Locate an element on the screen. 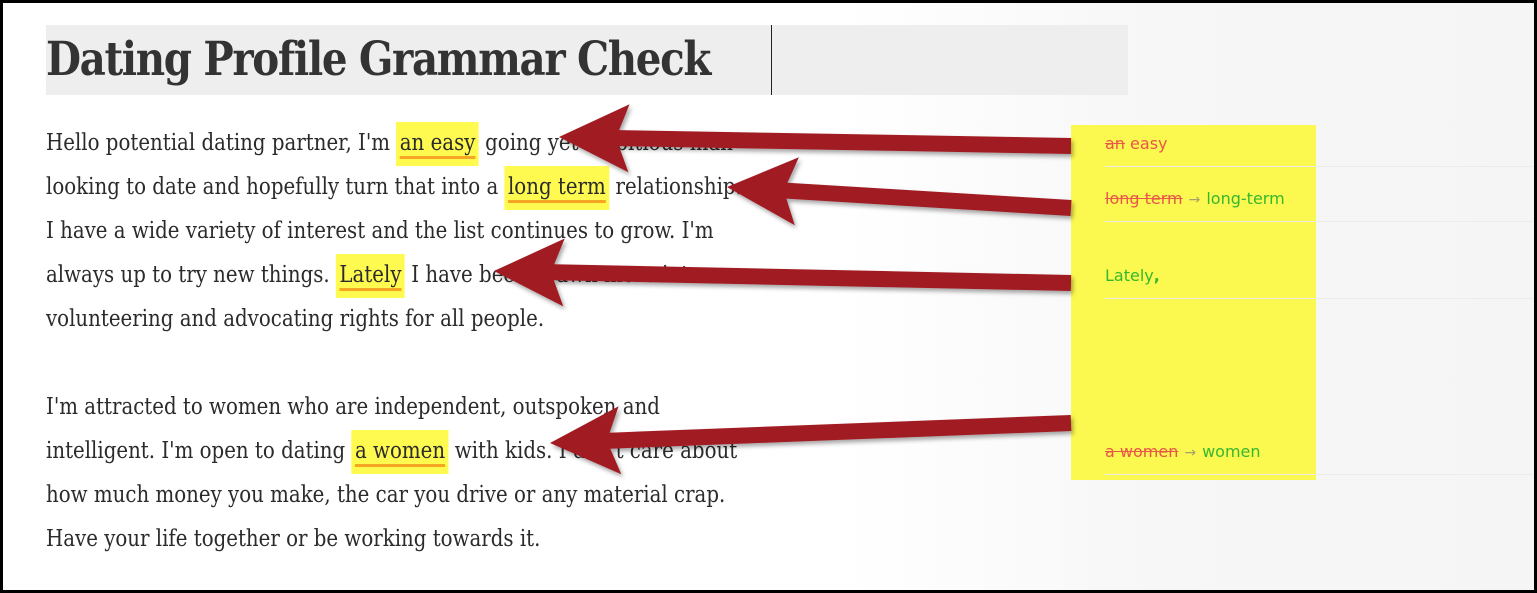  annotation-arrow-lately is located at coordinates (783, 272).